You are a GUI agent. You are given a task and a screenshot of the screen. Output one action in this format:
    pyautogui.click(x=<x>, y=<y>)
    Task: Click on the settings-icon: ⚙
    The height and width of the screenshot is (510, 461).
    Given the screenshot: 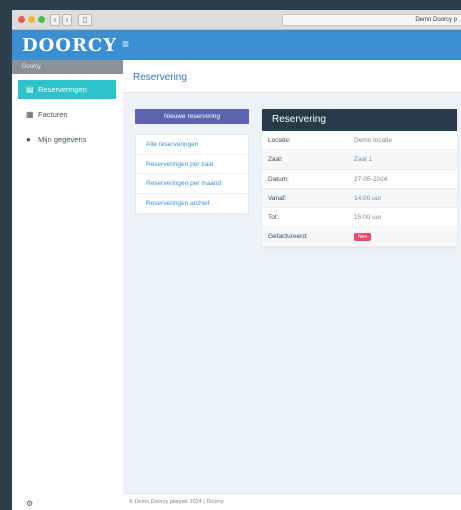 What is the action you would take?
    pyautogui.click(x=29, y=503)
    